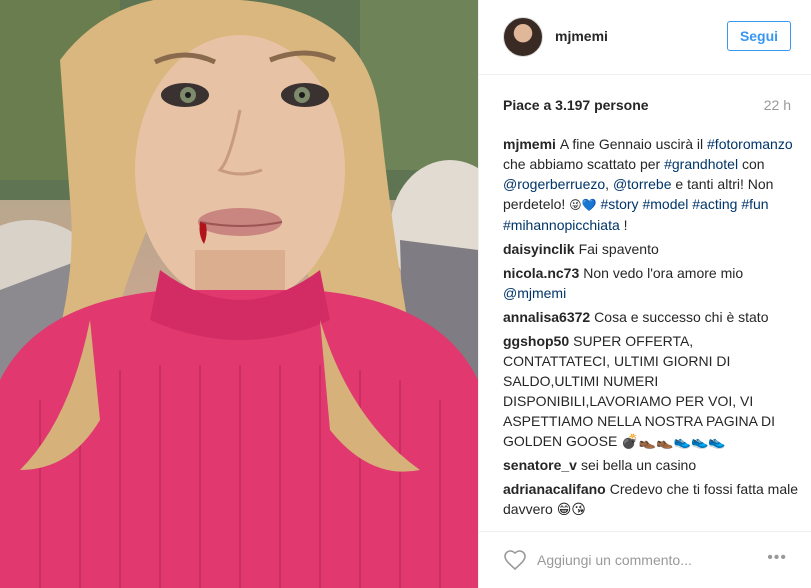 The height and width of the screenshot is (588, 811). I want to click on caption-fragment: A fine Gennaio uscirà il, so click(633, 144).